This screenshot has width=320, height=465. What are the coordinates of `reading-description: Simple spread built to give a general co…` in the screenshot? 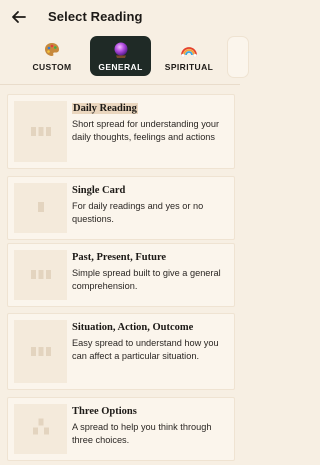 It's located at (146, 279).